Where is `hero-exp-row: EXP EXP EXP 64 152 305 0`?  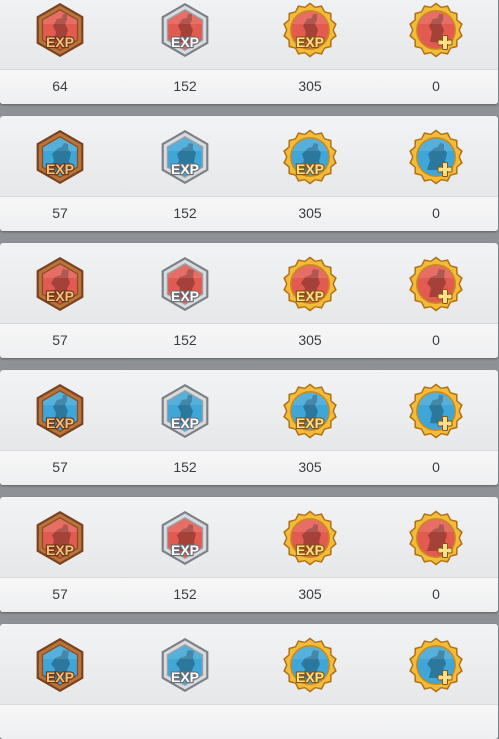
hero-exp-row: EXP EXP EXP 64 152 305 0 is located at coordinates (249, 52).